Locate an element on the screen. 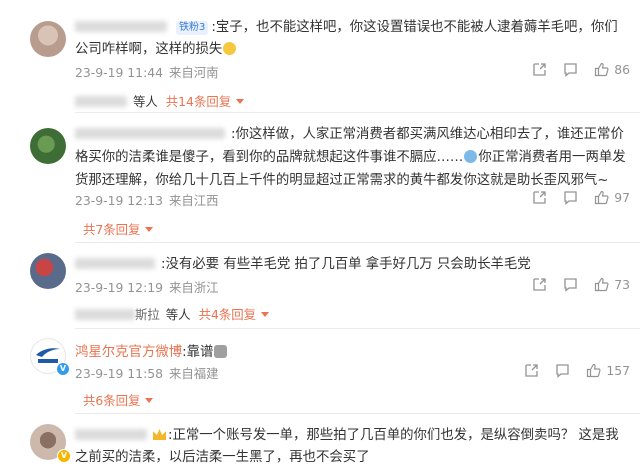 The image size is (640, 473). like-count: 86 is located at coordinates (622, 69).